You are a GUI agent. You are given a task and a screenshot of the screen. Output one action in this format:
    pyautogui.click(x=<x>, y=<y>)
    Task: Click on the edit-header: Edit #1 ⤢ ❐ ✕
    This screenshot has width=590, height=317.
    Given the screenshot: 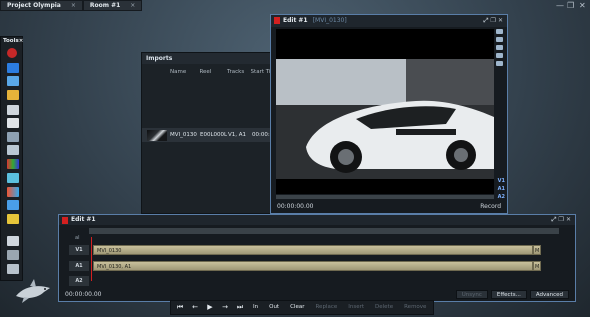 What is the action you would take?
    pyautogui.click(x=317, y=220)
    